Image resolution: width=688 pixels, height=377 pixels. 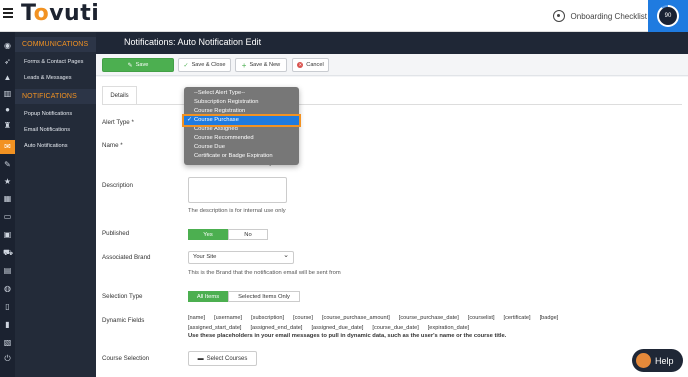 I want to click on placeholder-token: [username], so click(x=228, y=318).